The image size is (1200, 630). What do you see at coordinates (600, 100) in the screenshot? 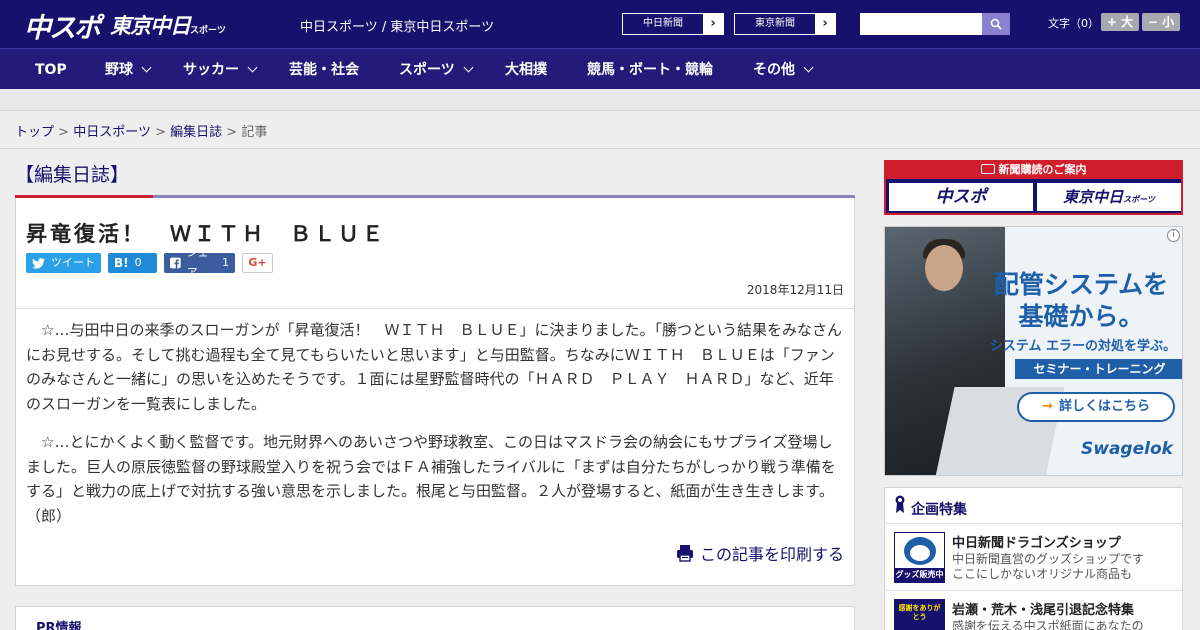
I see `sub-band` at bounding box center [600, 100].